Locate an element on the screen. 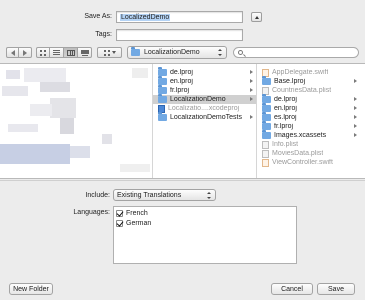 The width and height of the screenshot is (365, 300). list-item: ViewController.swift is located at coordinates (308, 162).